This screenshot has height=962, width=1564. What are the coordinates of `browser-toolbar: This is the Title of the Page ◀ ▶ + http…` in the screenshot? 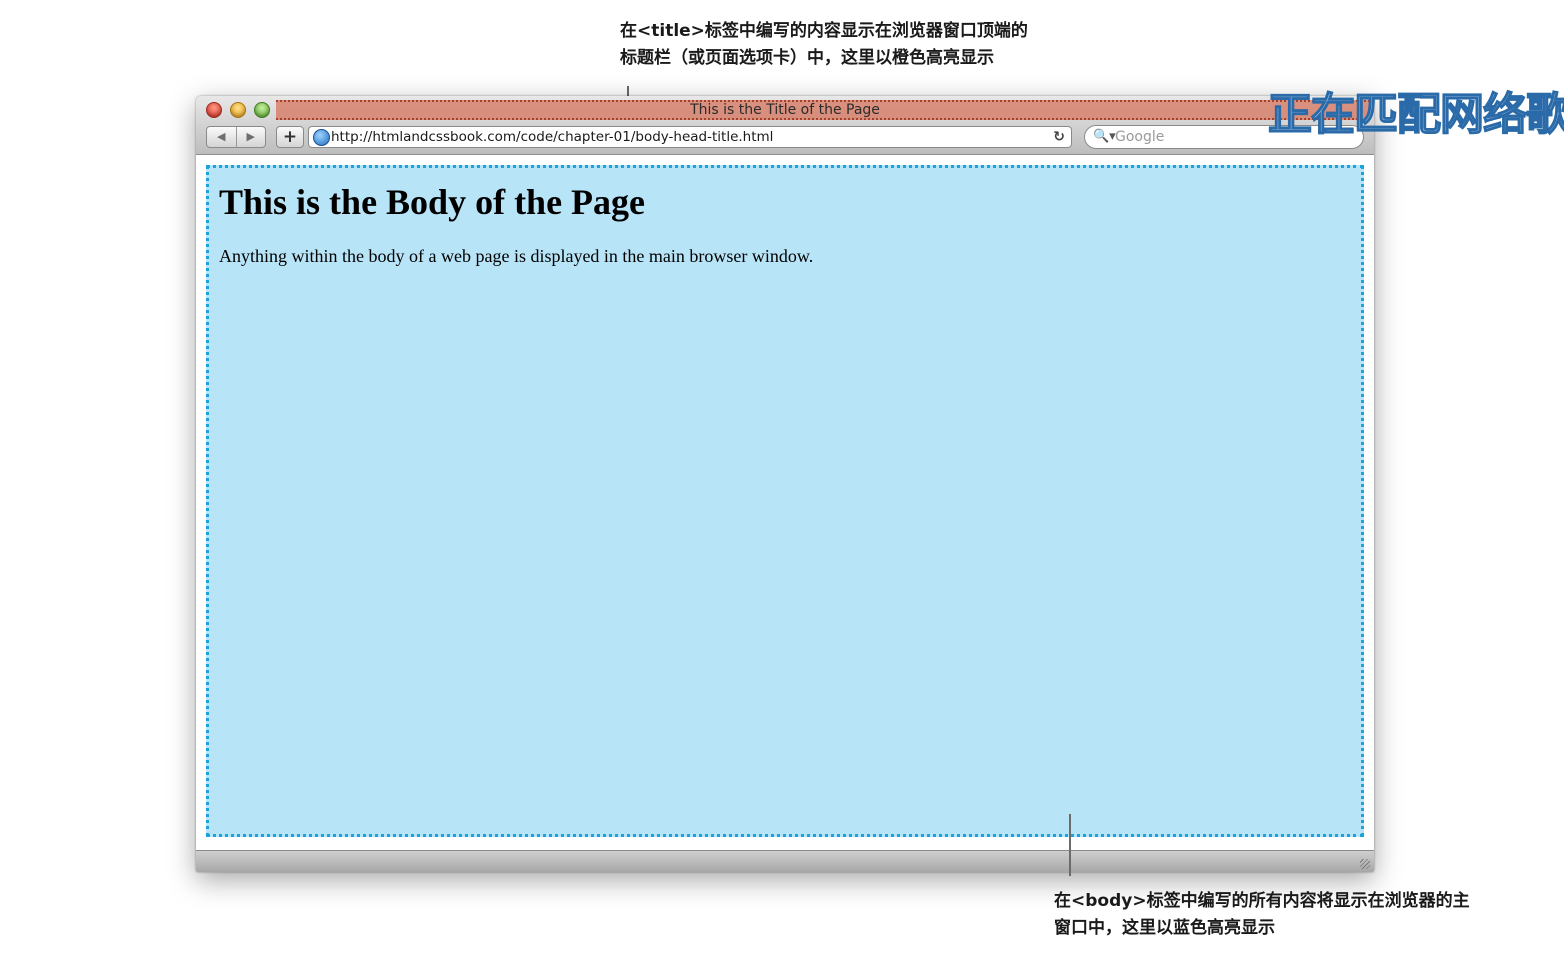 It's located at (785, 125).